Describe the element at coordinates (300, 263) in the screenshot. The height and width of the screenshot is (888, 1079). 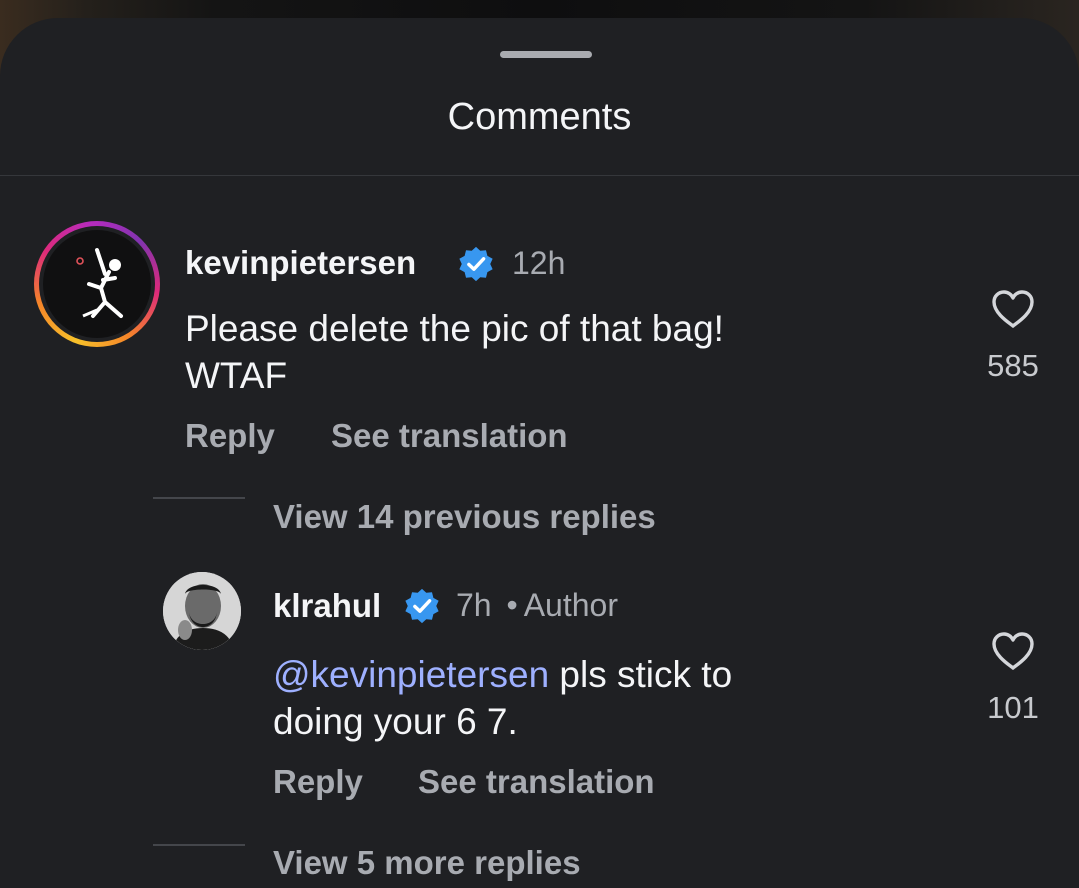
I see `comment-username: kevinpietersen` at that location.